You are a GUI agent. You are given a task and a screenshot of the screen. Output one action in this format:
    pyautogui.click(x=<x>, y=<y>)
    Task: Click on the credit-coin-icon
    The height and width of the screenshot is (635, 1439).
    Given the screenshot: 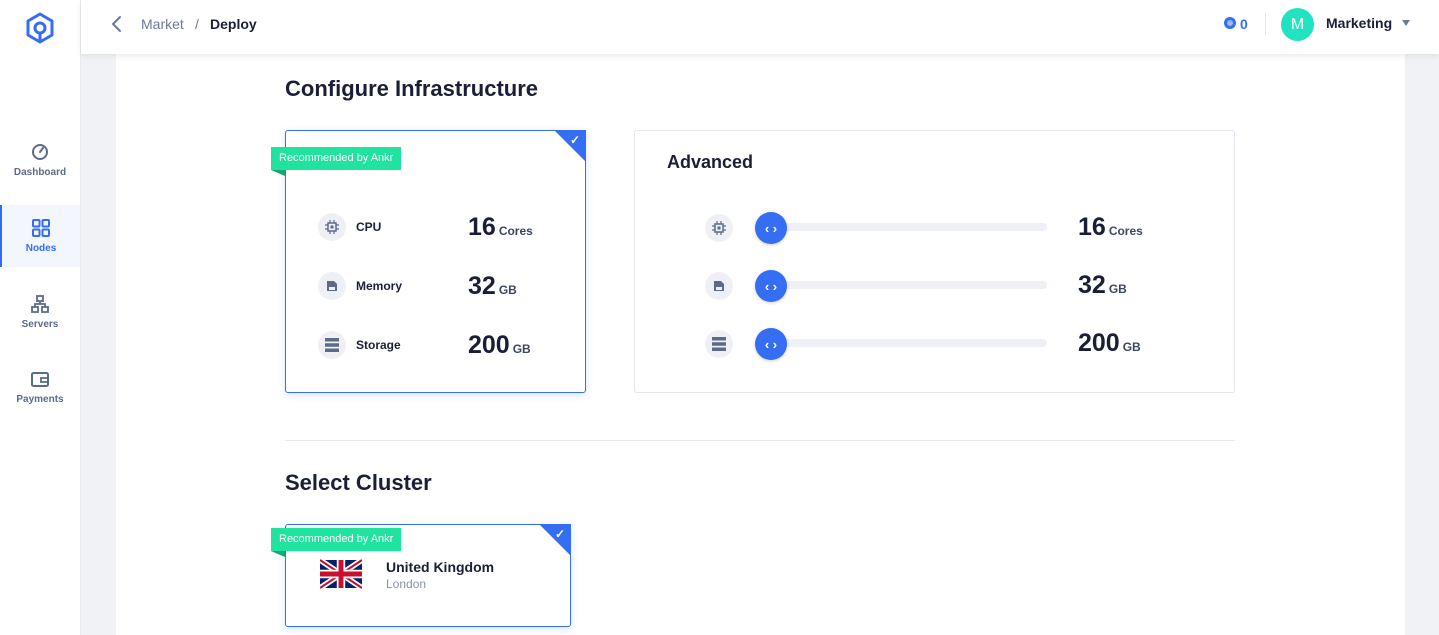 What is the action you would take?
    pyautogui.click(x=1230, y=23)
    